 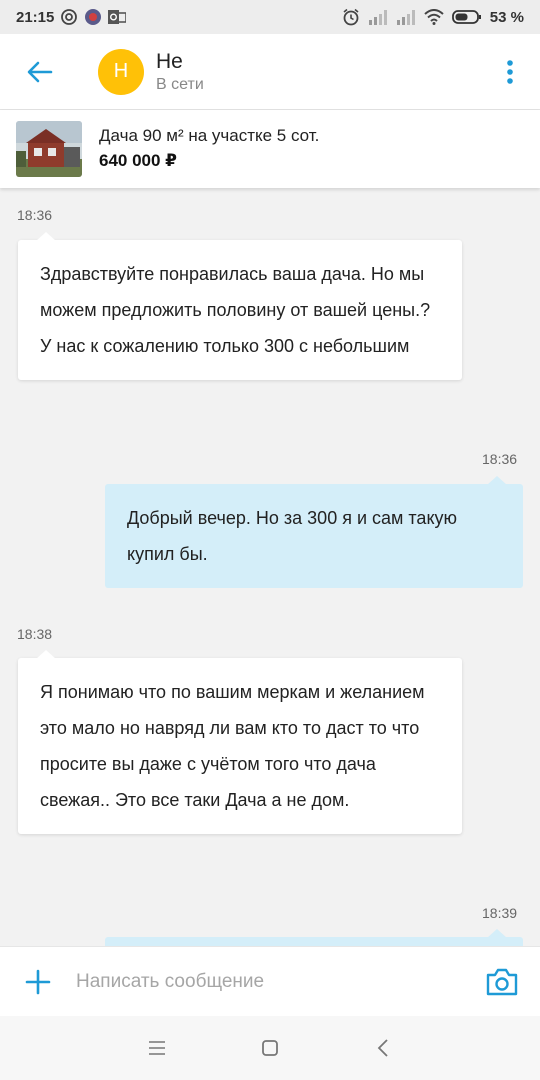 What do you see at coordinates (138, 160) in the screenshot?
I see `listing-price: 640 000 ₽` at bounding box center [138, 160].